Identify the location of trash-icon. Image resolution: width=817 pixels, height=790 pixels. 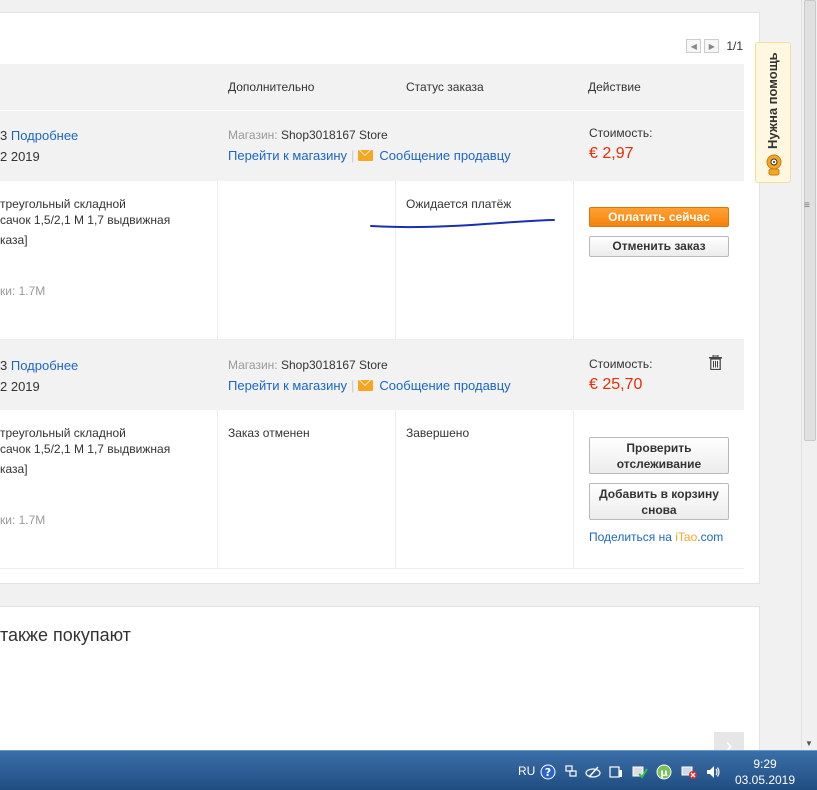
(715, 362).